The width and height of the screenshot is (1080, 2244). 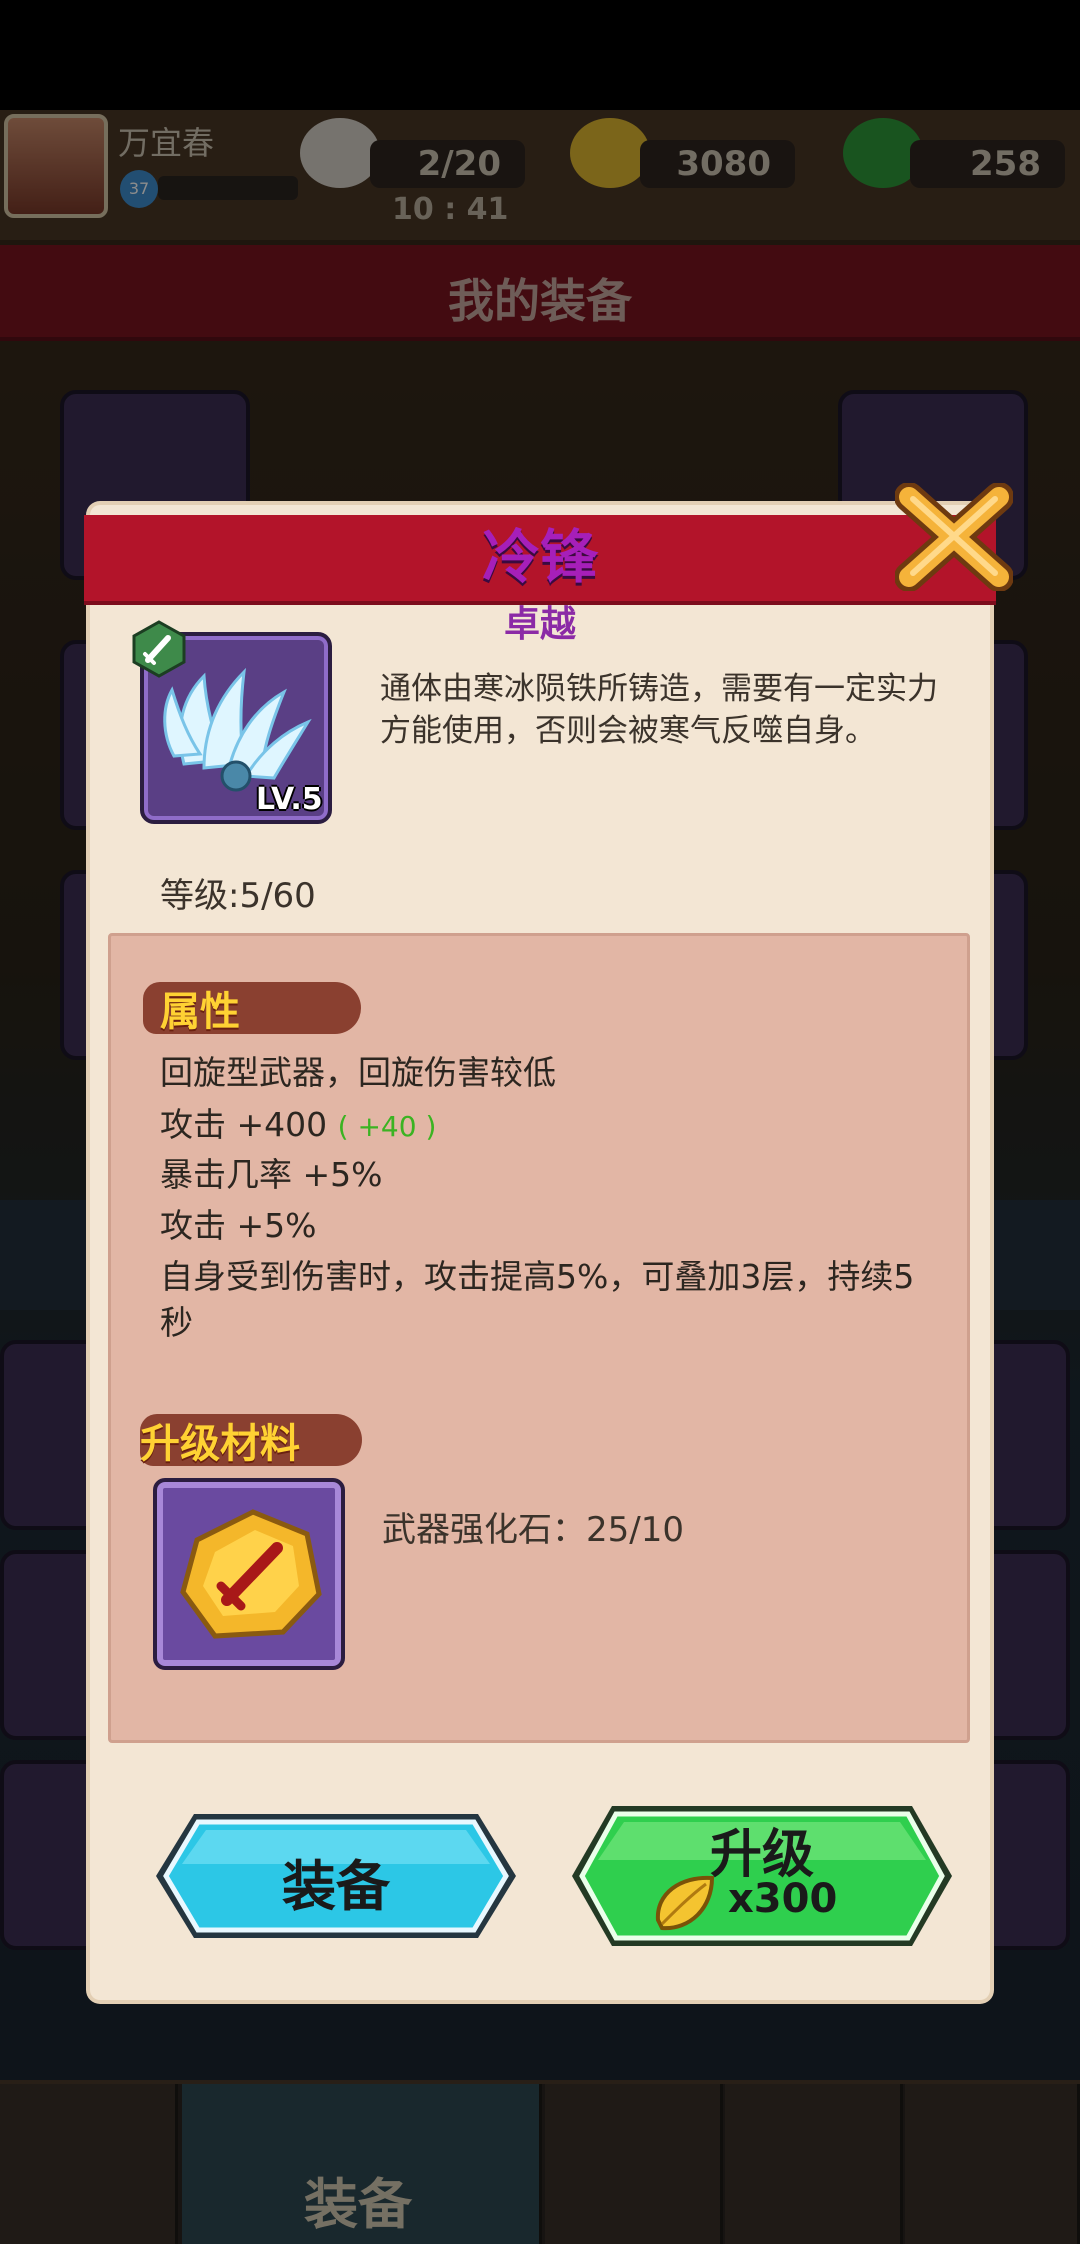 I want to click on attribute-bonus: ( +40 ), so click(x=387, y=1126).